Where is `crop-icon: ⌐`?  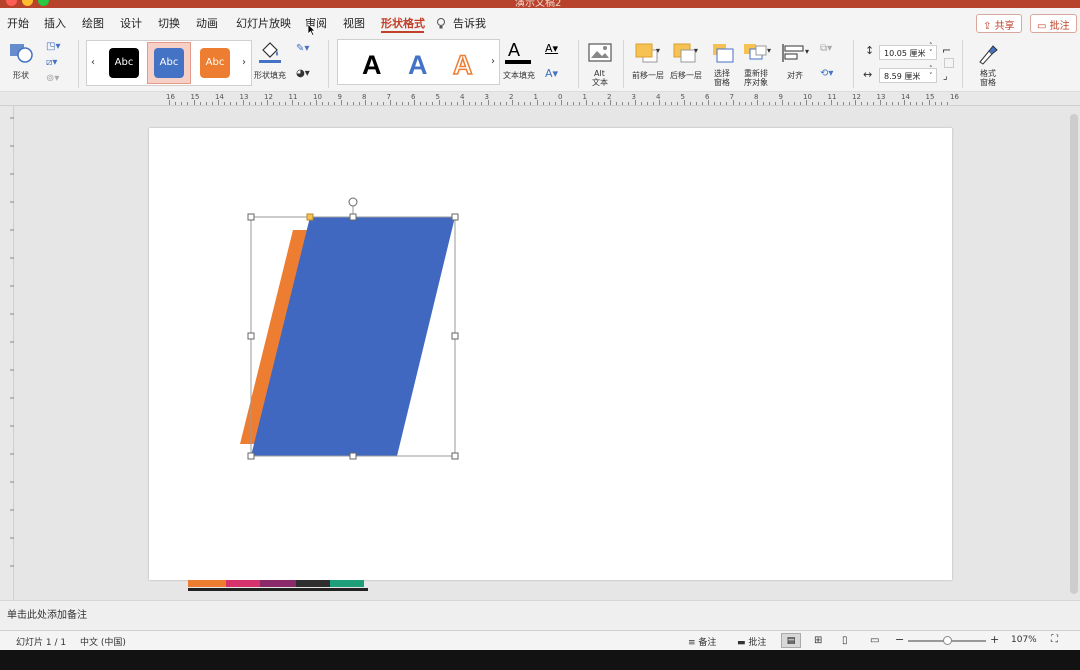
crop-icon: ⌐ is located at coordinates (946, 50).